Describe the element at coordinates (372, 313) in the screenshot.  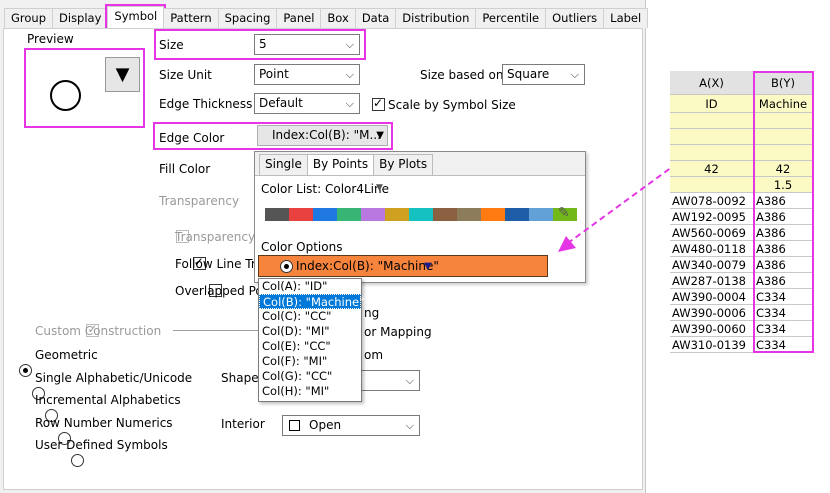
I see `hidden-option-text-1: ng` at that location.